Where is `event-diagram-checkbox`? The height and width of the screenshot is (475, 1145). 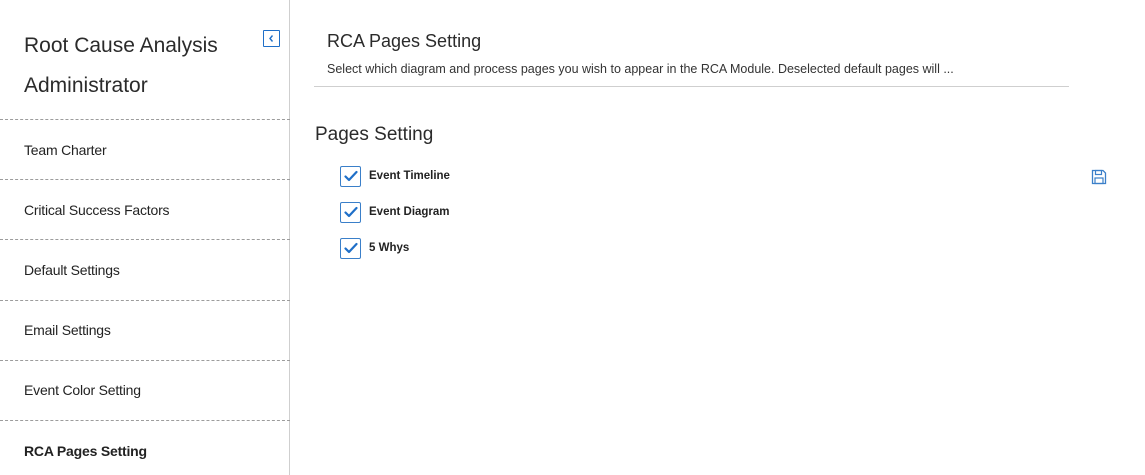 event-diagram-checkbox is located at coordinates (350, 212).